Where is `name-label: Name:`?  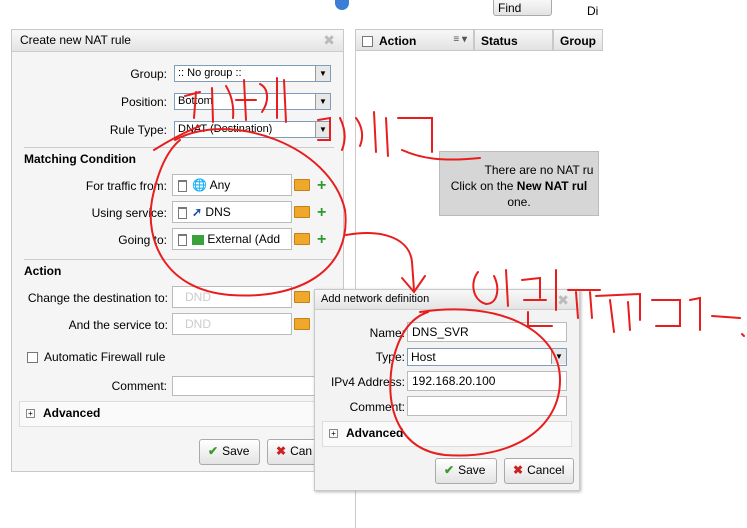 name-label: Name: is located at coordinates (387, 333).